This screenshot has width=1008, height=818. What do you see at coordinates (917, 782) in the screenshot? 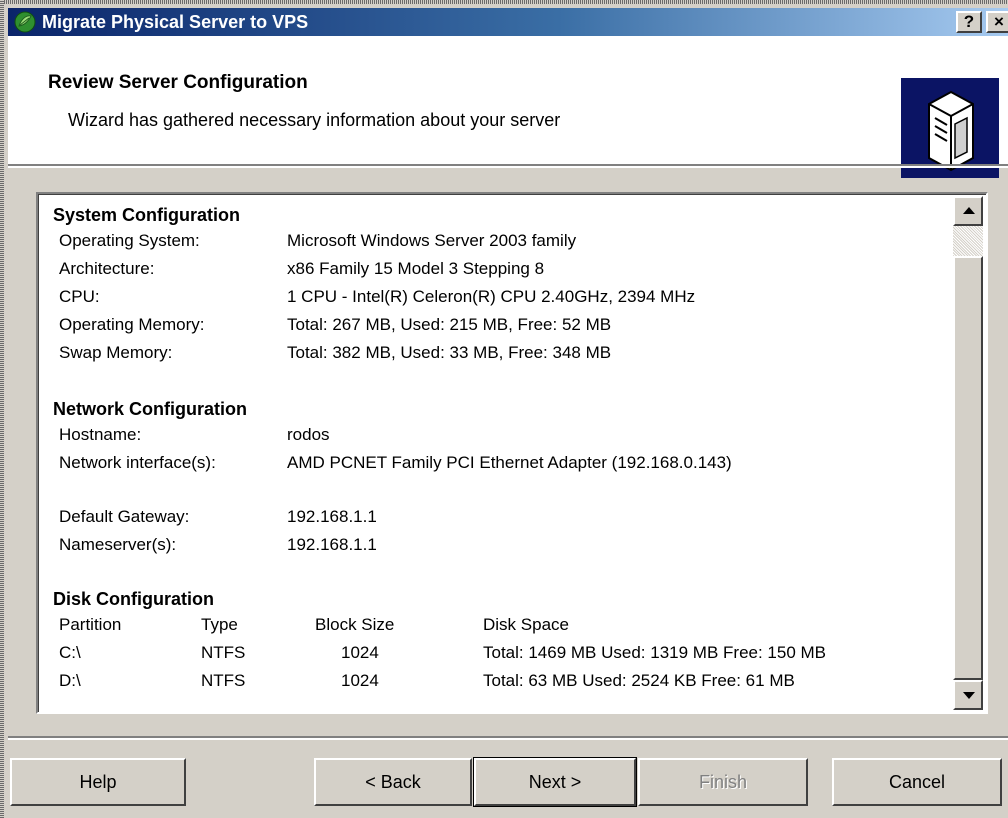
I see `cancel-button: Cancel` at bounding box center [917, 782].